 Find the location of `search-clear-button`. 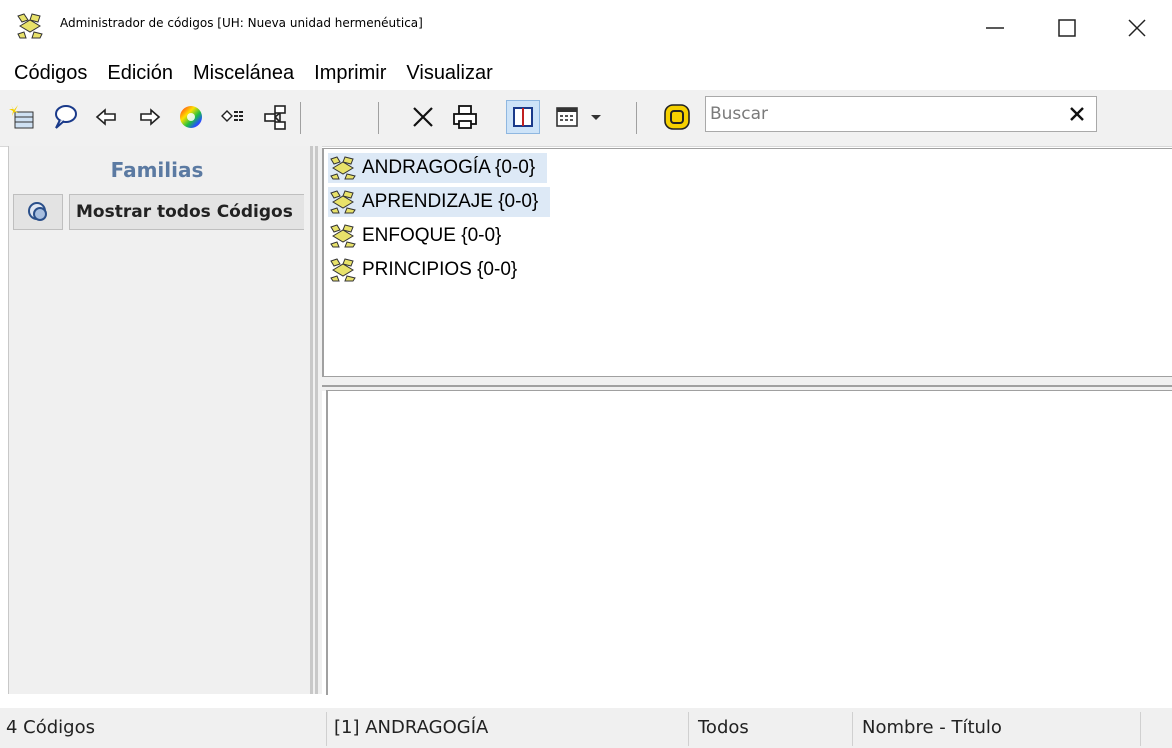

search-clear-button is located at coordinates (1077, 114).